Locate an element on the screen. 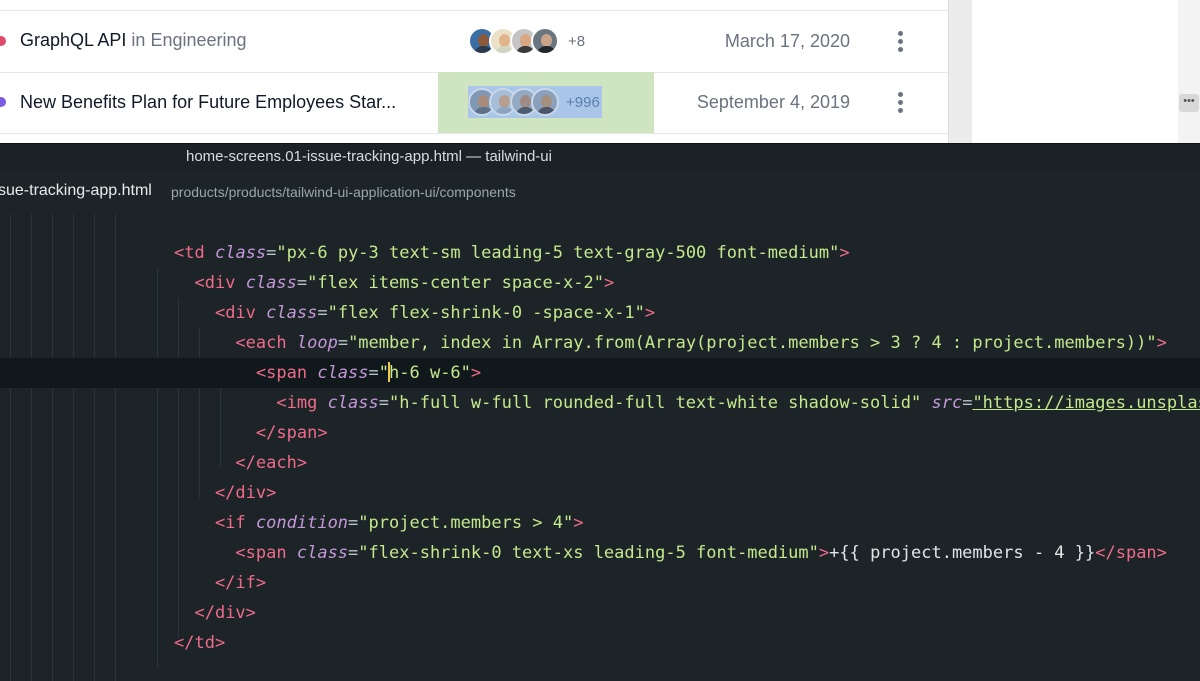 The height and width of the screenshot is (681, 1200). team-prefix: in is located at coordinates (138, 40).